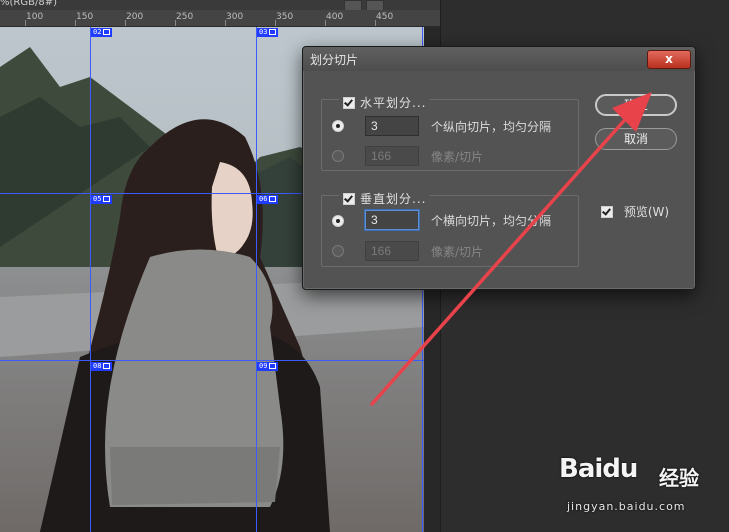 The image size is (729, 532). I want to click on slice-guide-horizontal, so click(212, 360).